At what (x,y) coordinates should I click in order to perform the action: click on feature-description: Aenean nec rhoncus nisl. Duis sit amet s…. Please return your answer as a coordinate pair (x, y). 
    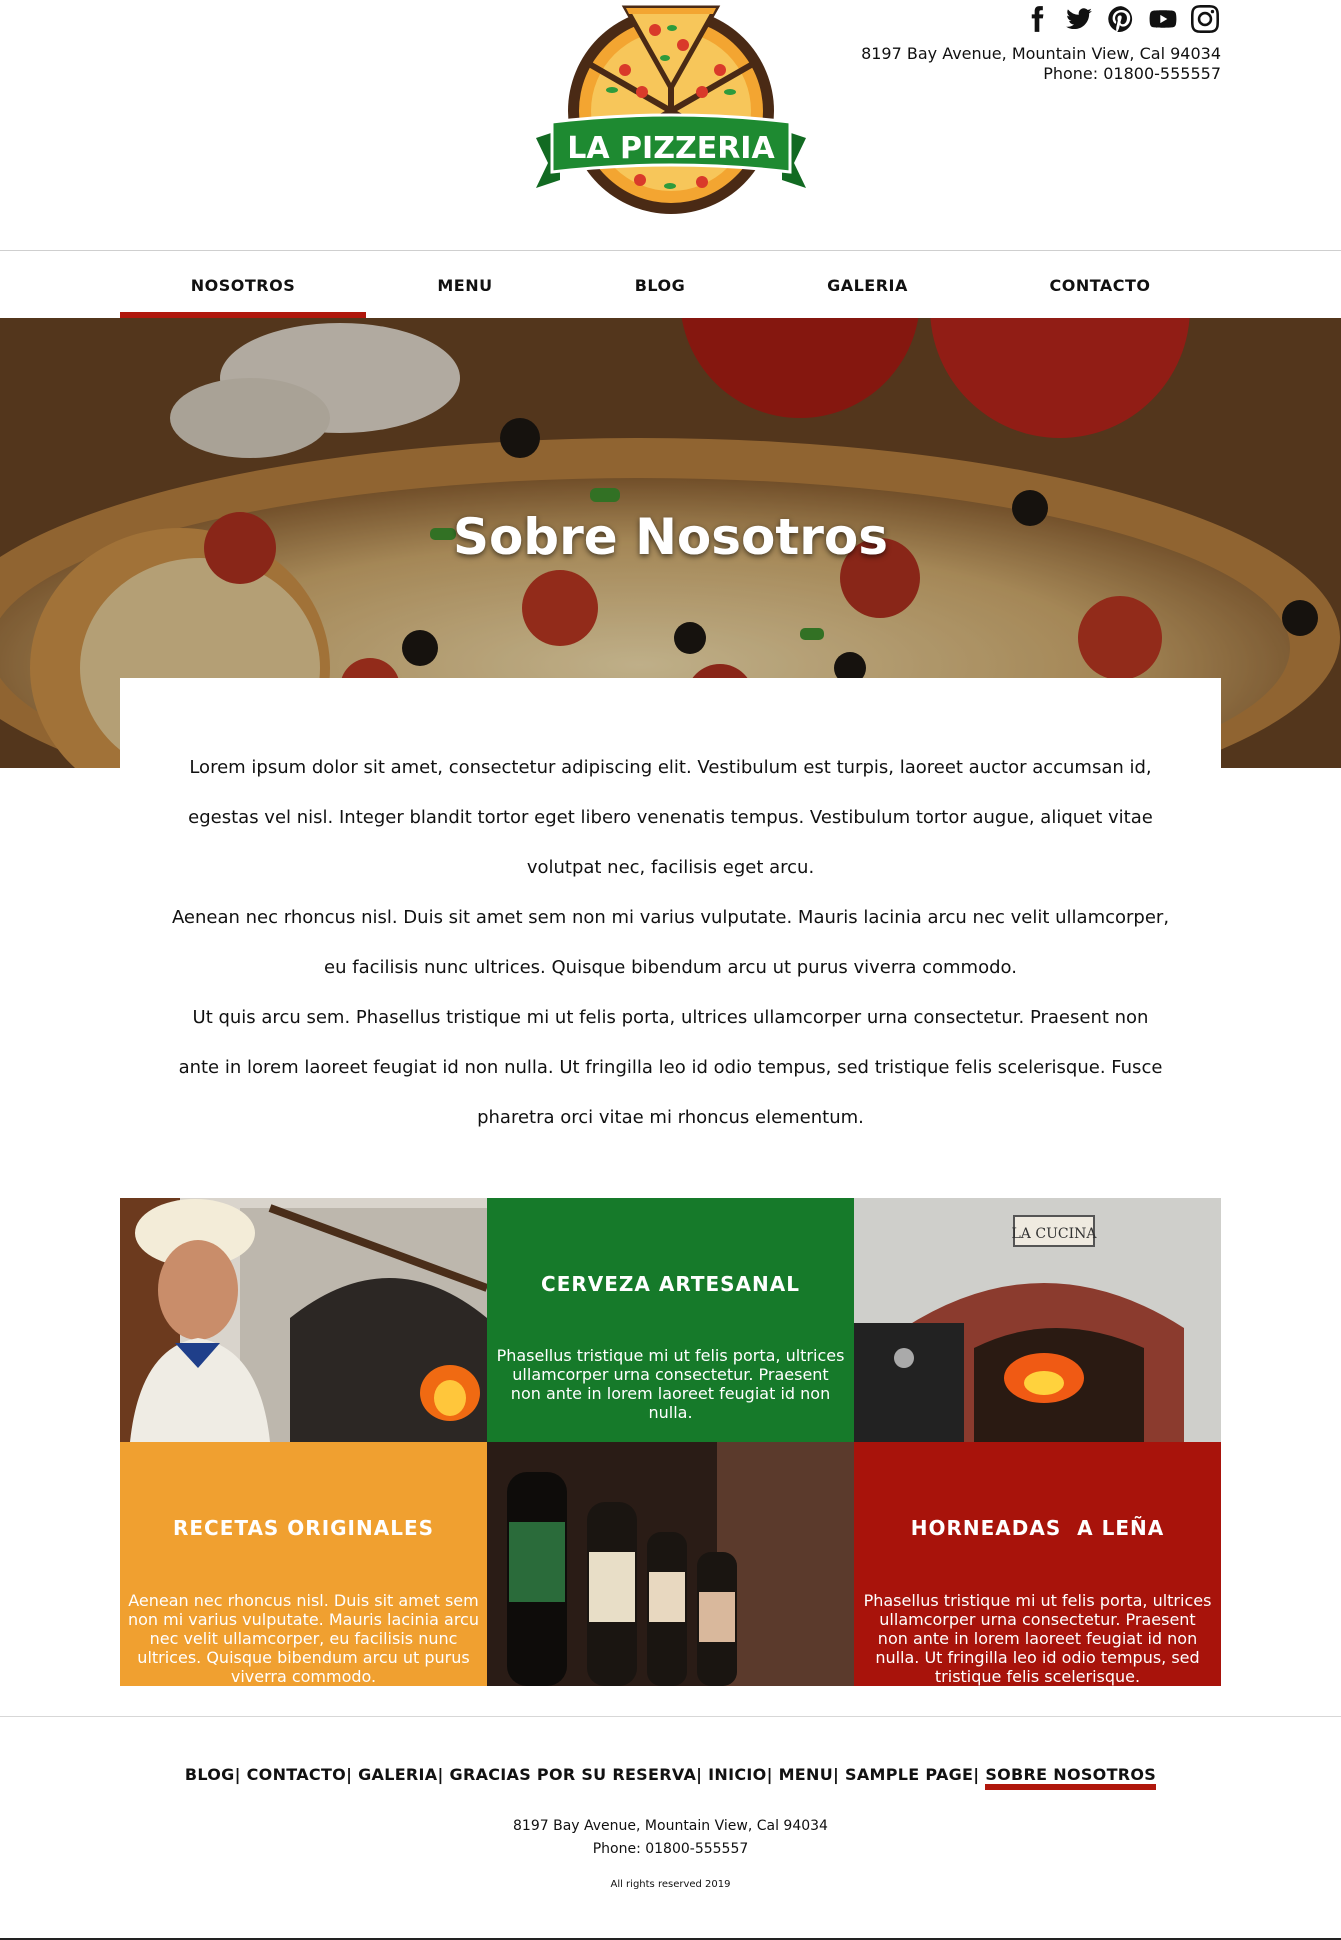
    Looking at the image, I should click on (303, 1638).